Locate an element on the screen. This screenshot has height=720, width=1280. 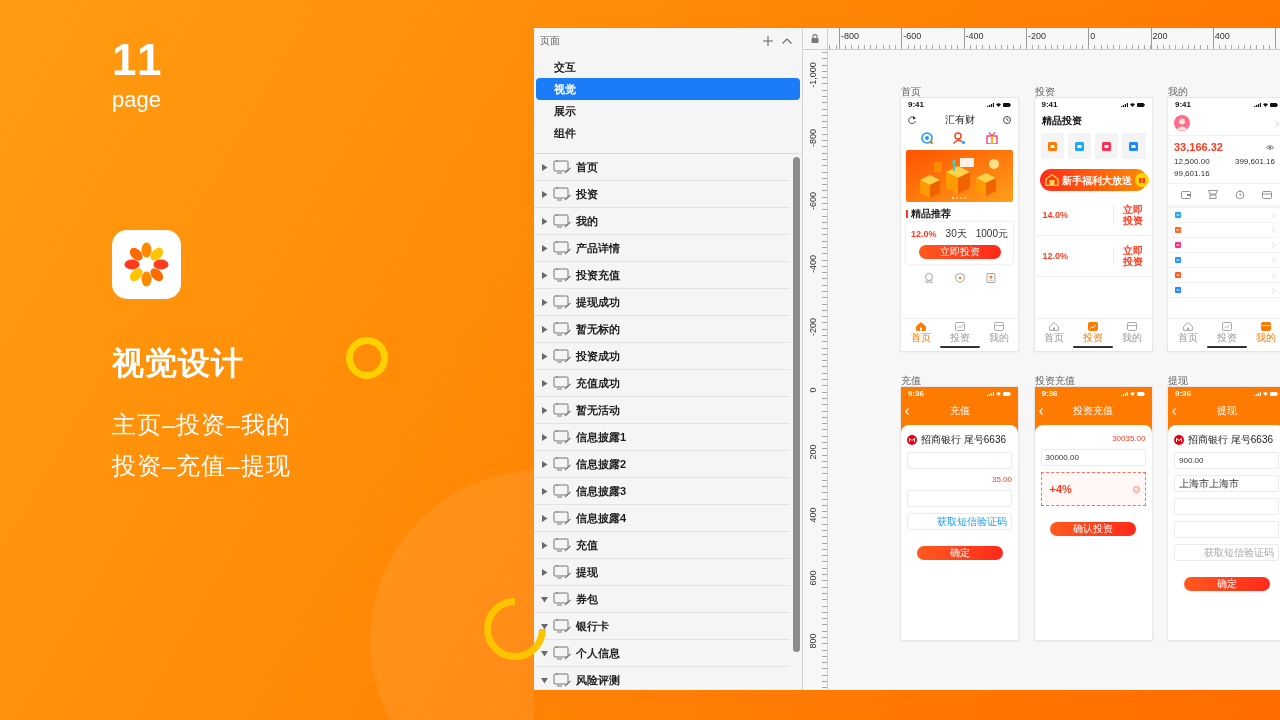
check-circle-icon is located at coordinates (1136, 489).